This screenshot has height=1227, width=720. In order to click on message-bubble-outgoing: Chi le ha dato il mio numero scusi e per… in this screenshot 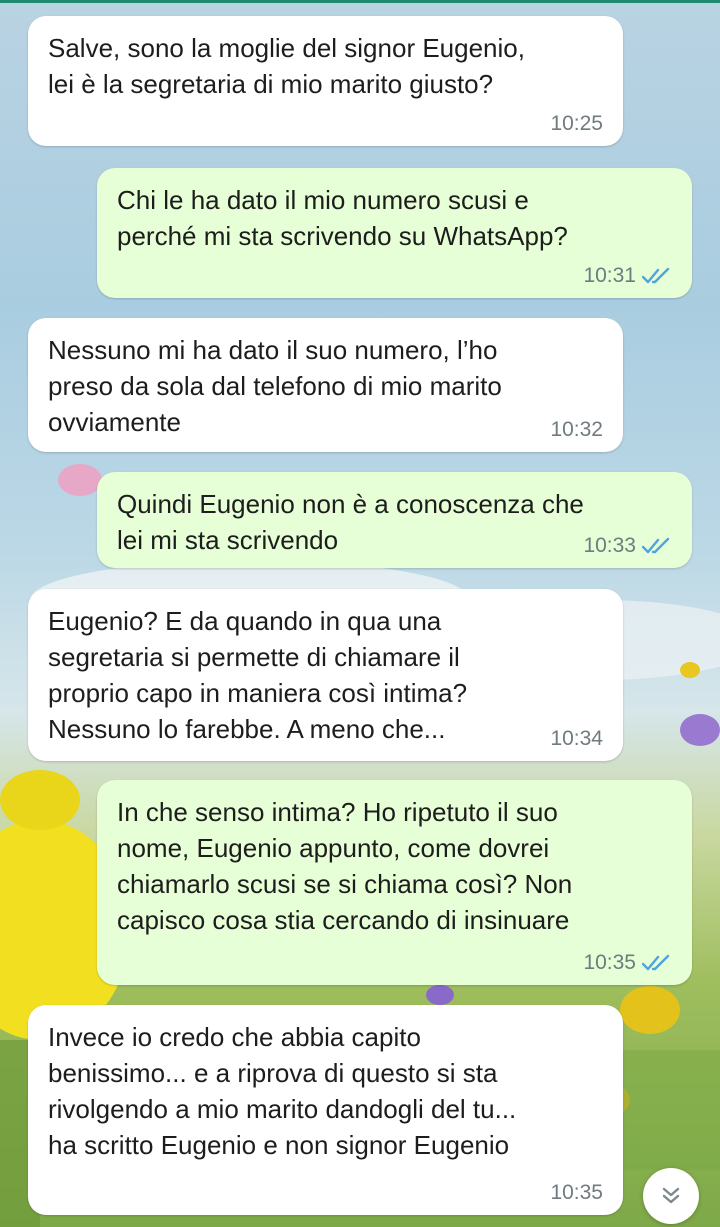, I will do `click(394, 233)`.